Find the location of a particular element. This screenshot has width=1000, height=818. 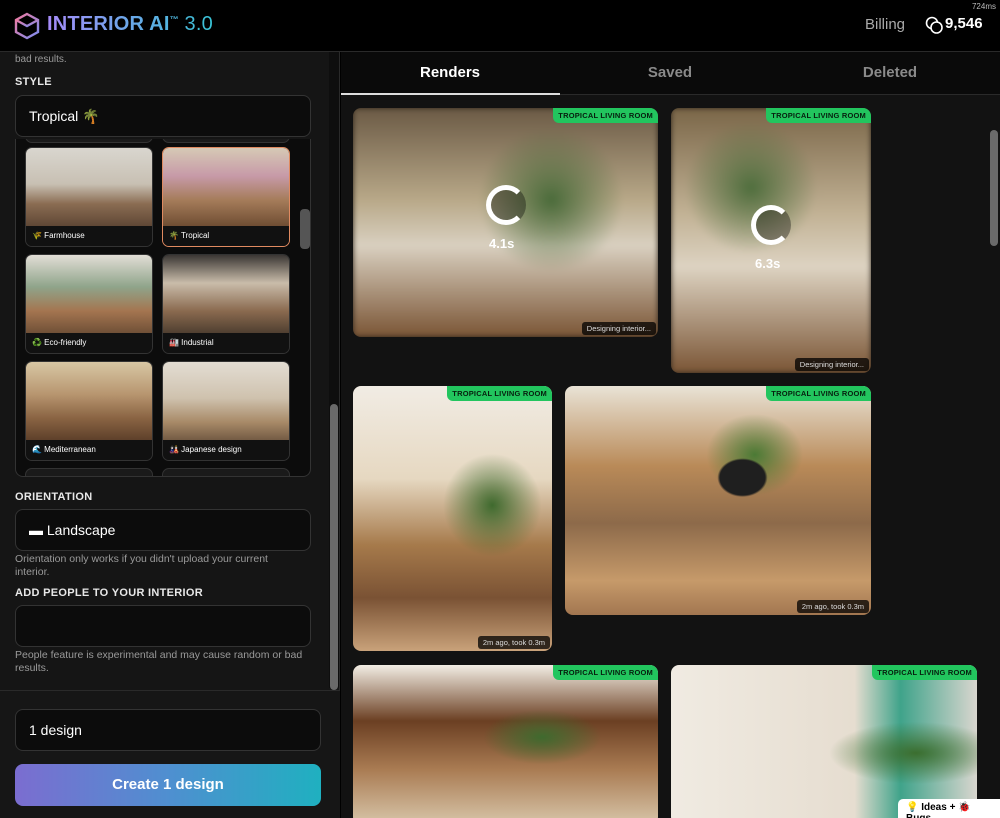

style-option-tropical: 🌴 Tropical is located at coordinates (226, 197).